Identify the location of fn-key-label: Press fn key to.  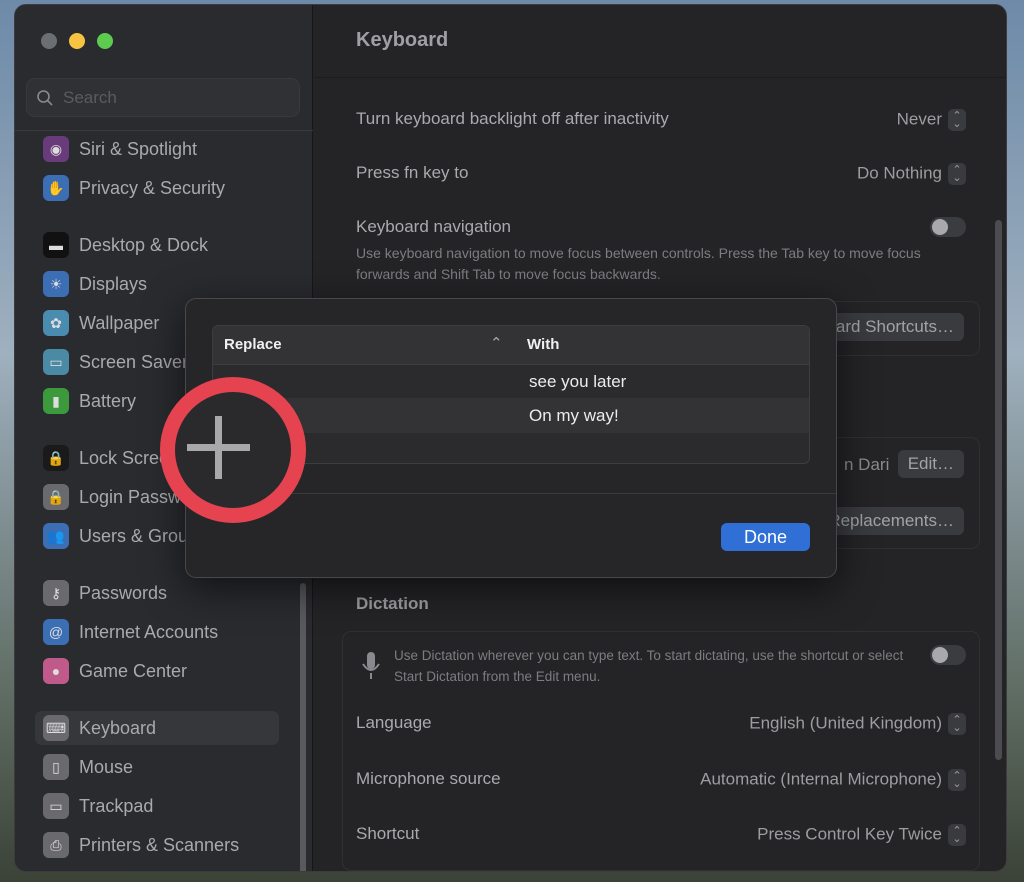
(412, 172).